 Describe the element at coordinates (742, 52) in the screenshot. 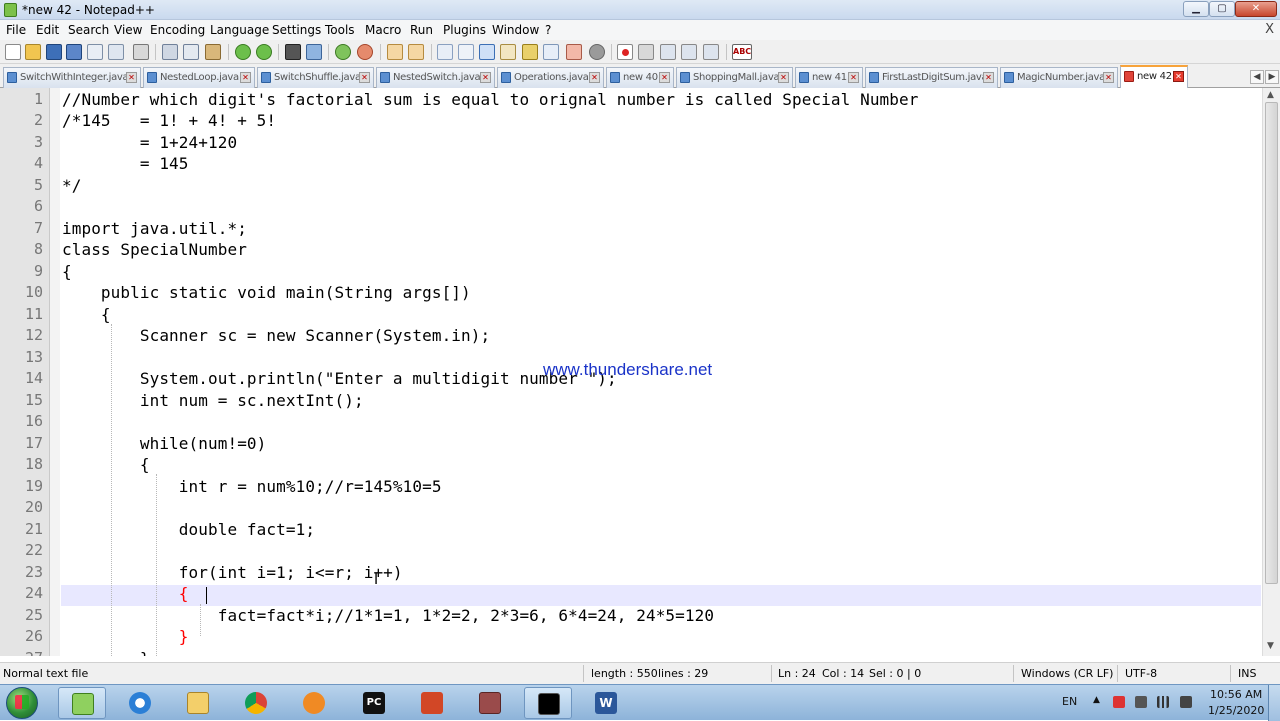

I see `spell-check-icon: ABC` at that location.